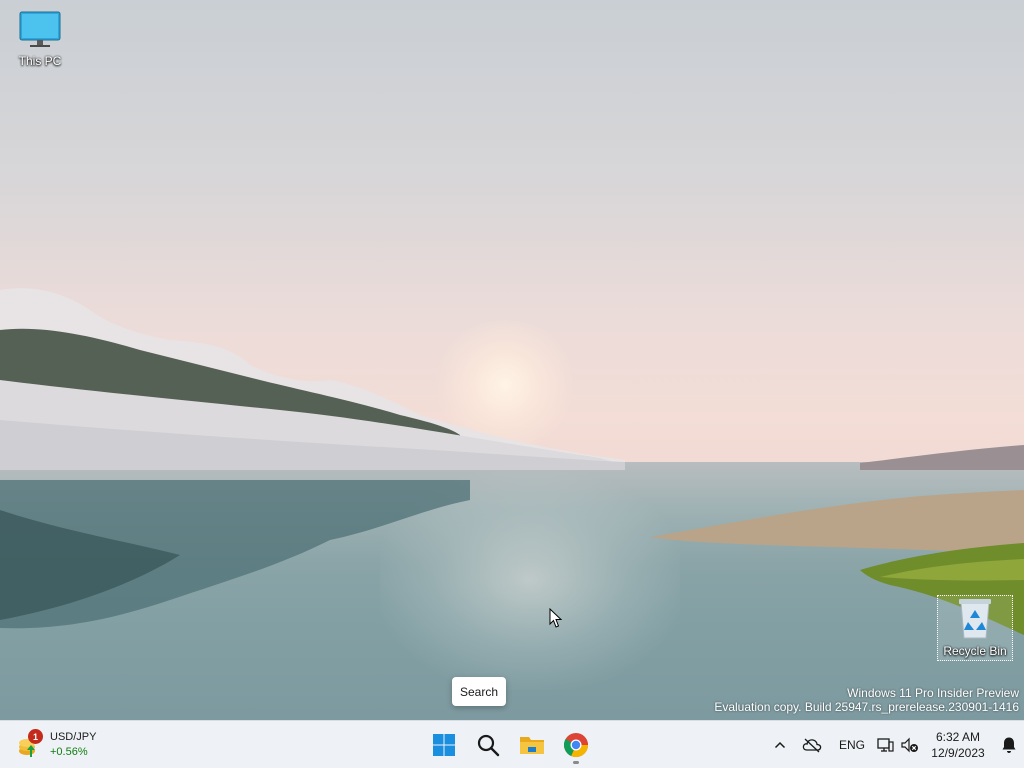  I want to click on clock-button: 6:32 AM 12/9/2023, so click(958, 745).